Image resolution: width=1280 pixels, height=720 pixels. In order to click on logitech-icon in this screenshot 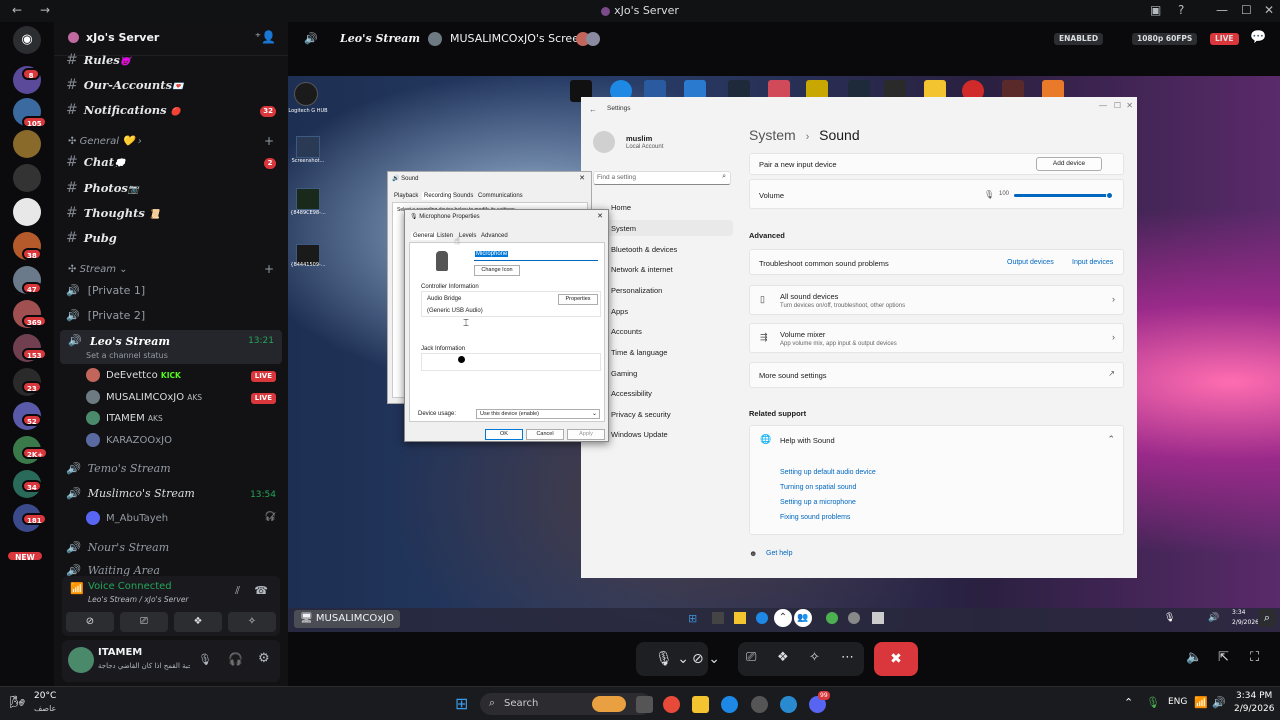, I will do `click(306, 94)`.